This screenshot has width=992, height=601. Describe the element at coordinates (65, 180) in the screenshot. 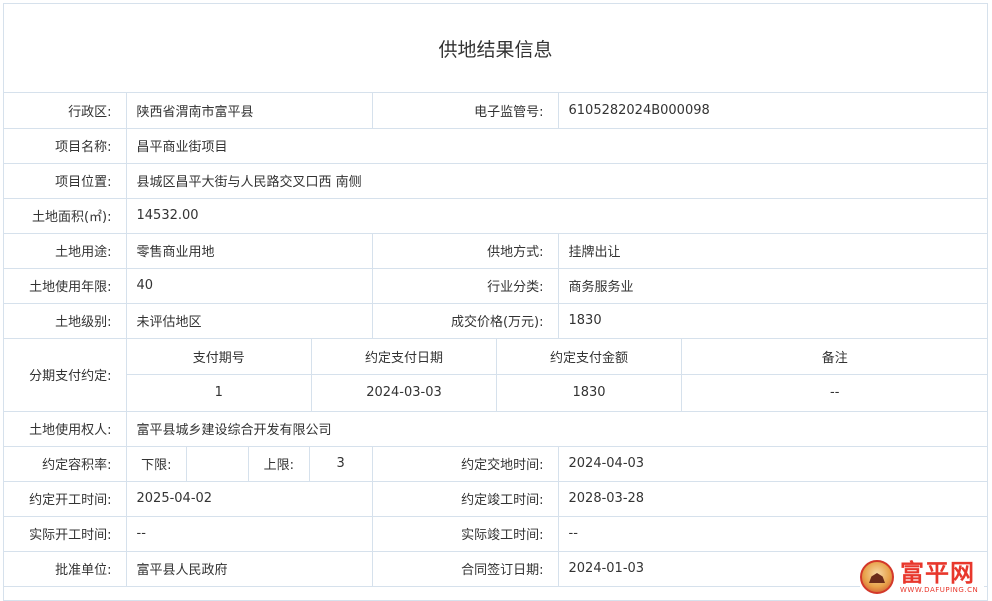

I see `project-location-label: 项目位置:` at that location.